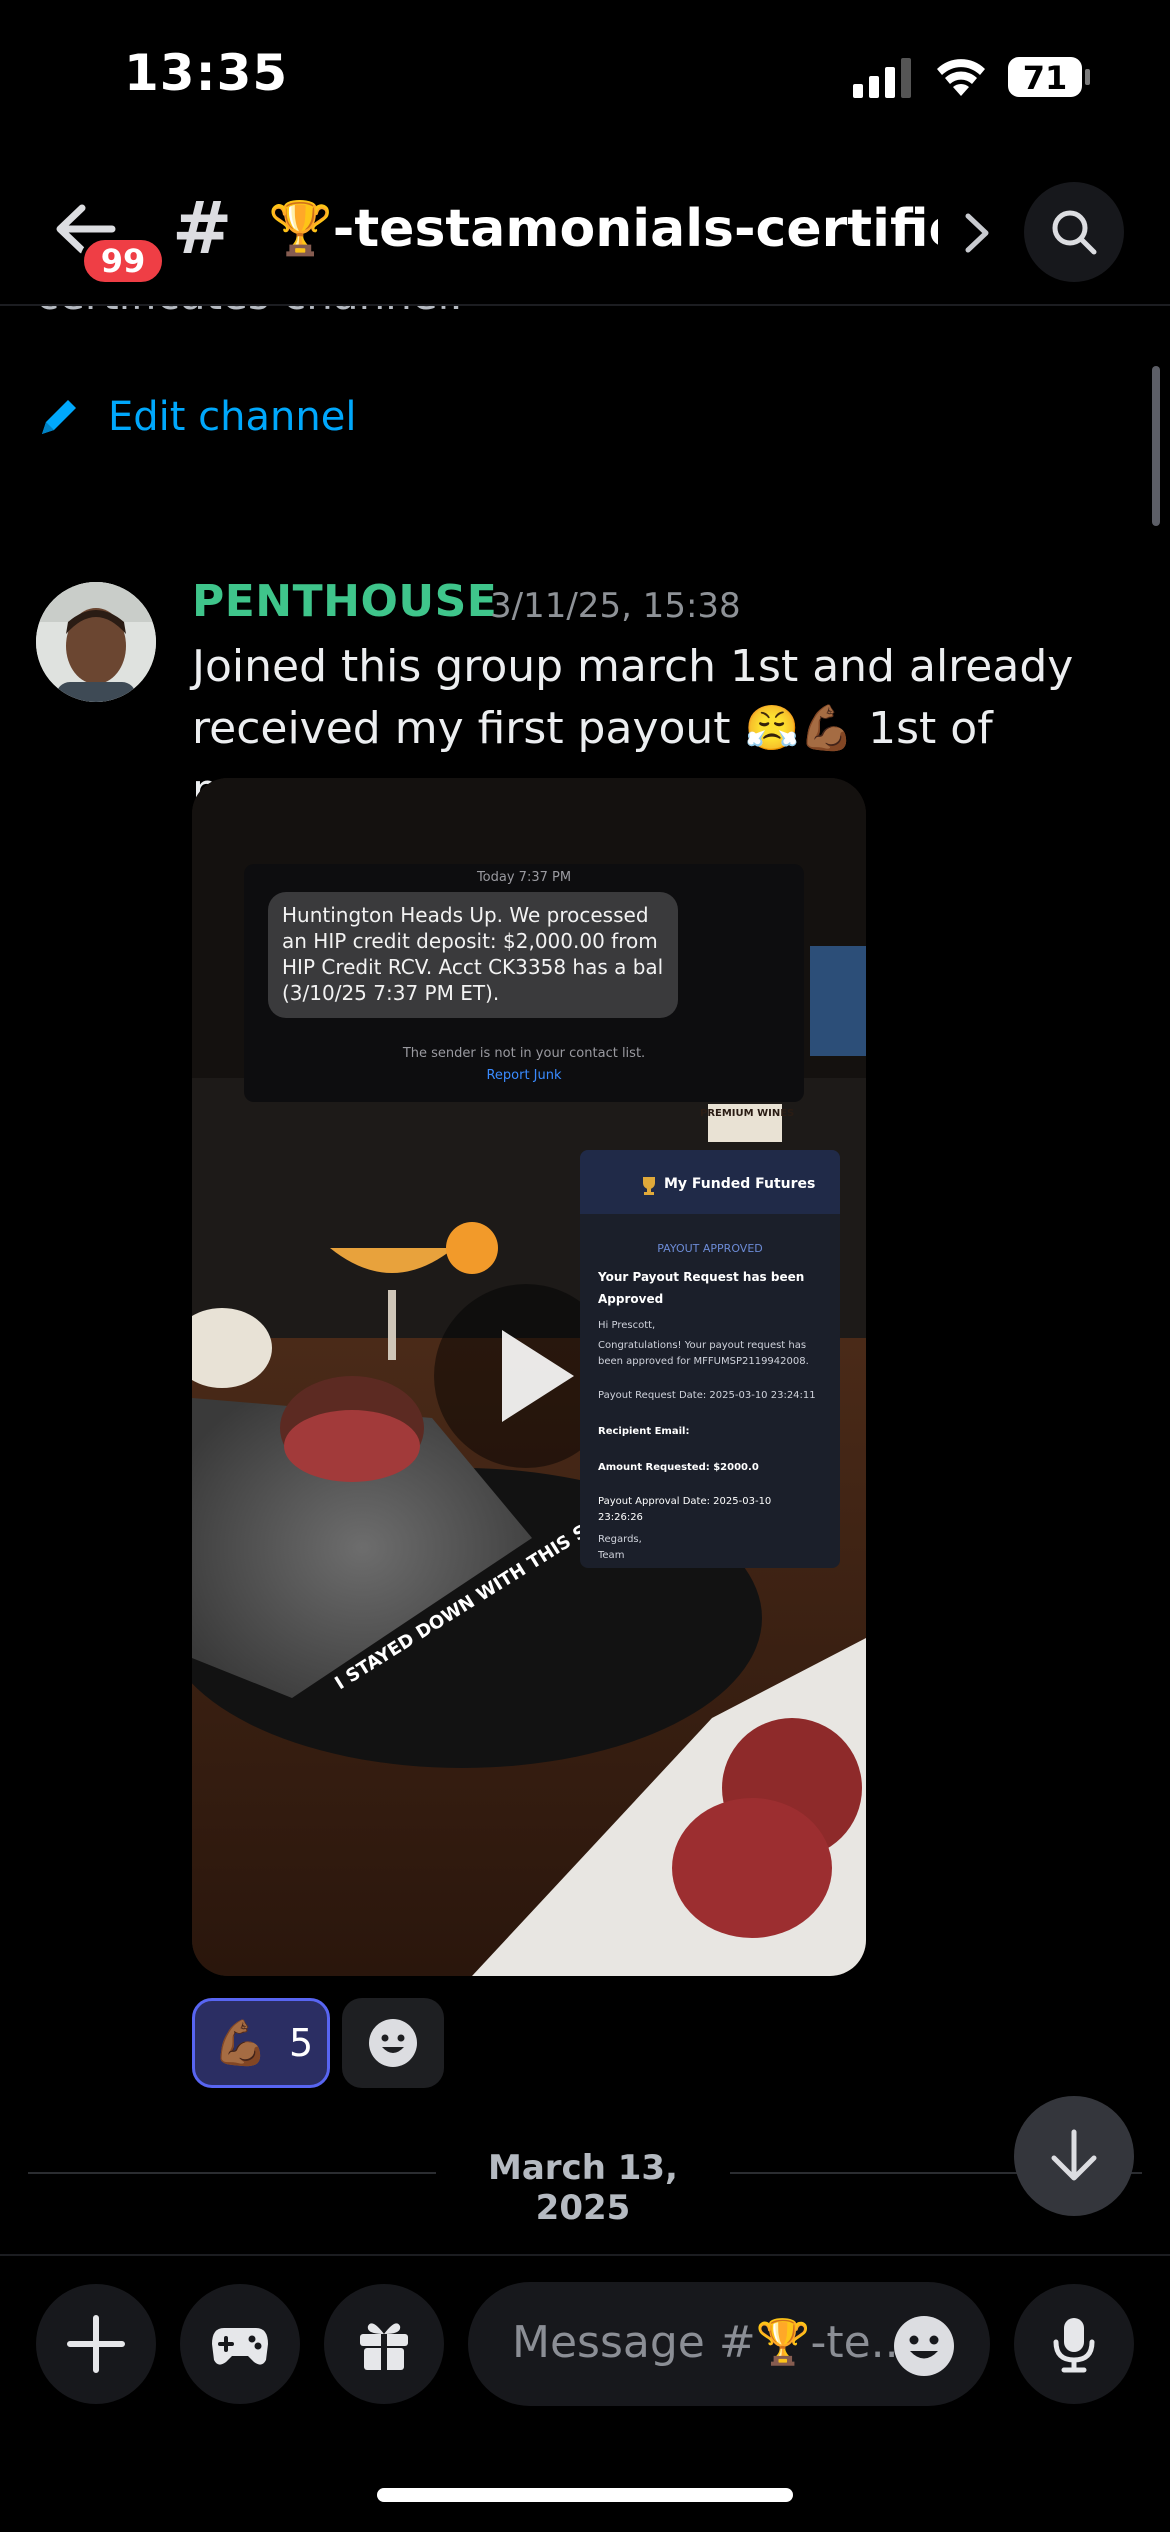 The width and height of the screenshot is (1170, 2532). Describe the element at coordinates (701, 1288) in the screenshot. I see `payout-heading: Your Payout Request has been Approved` at that location.